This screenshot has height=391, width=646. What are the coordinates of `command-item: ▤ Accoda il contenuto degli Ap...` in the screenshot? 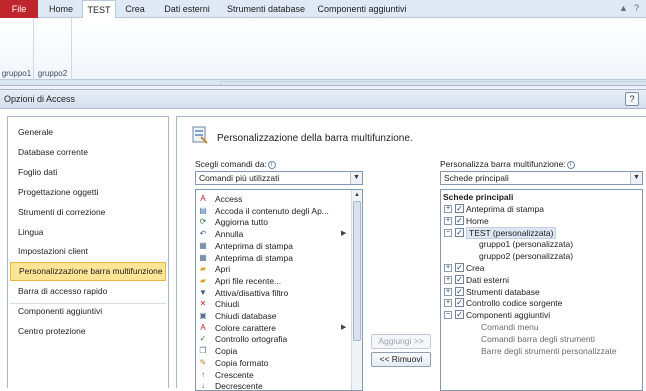 It's located at (273, 211).